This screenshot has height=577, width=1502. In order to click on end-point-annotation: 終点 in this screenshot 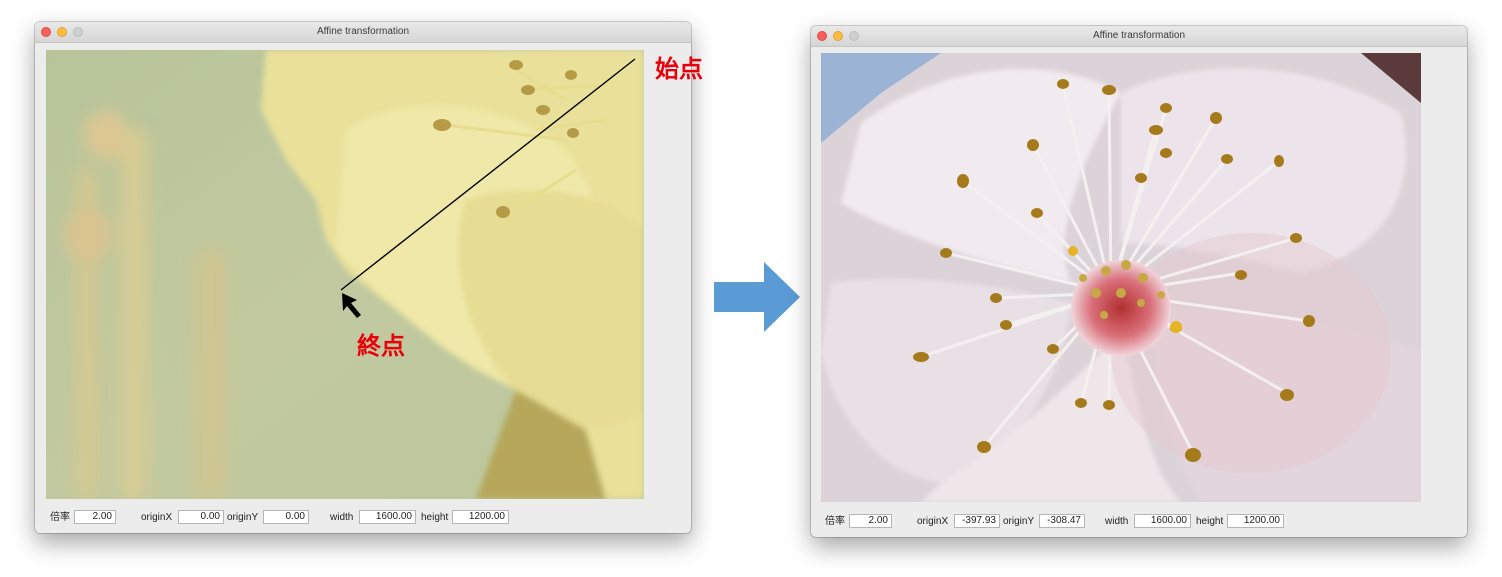, I will do `click(381, 346)`.